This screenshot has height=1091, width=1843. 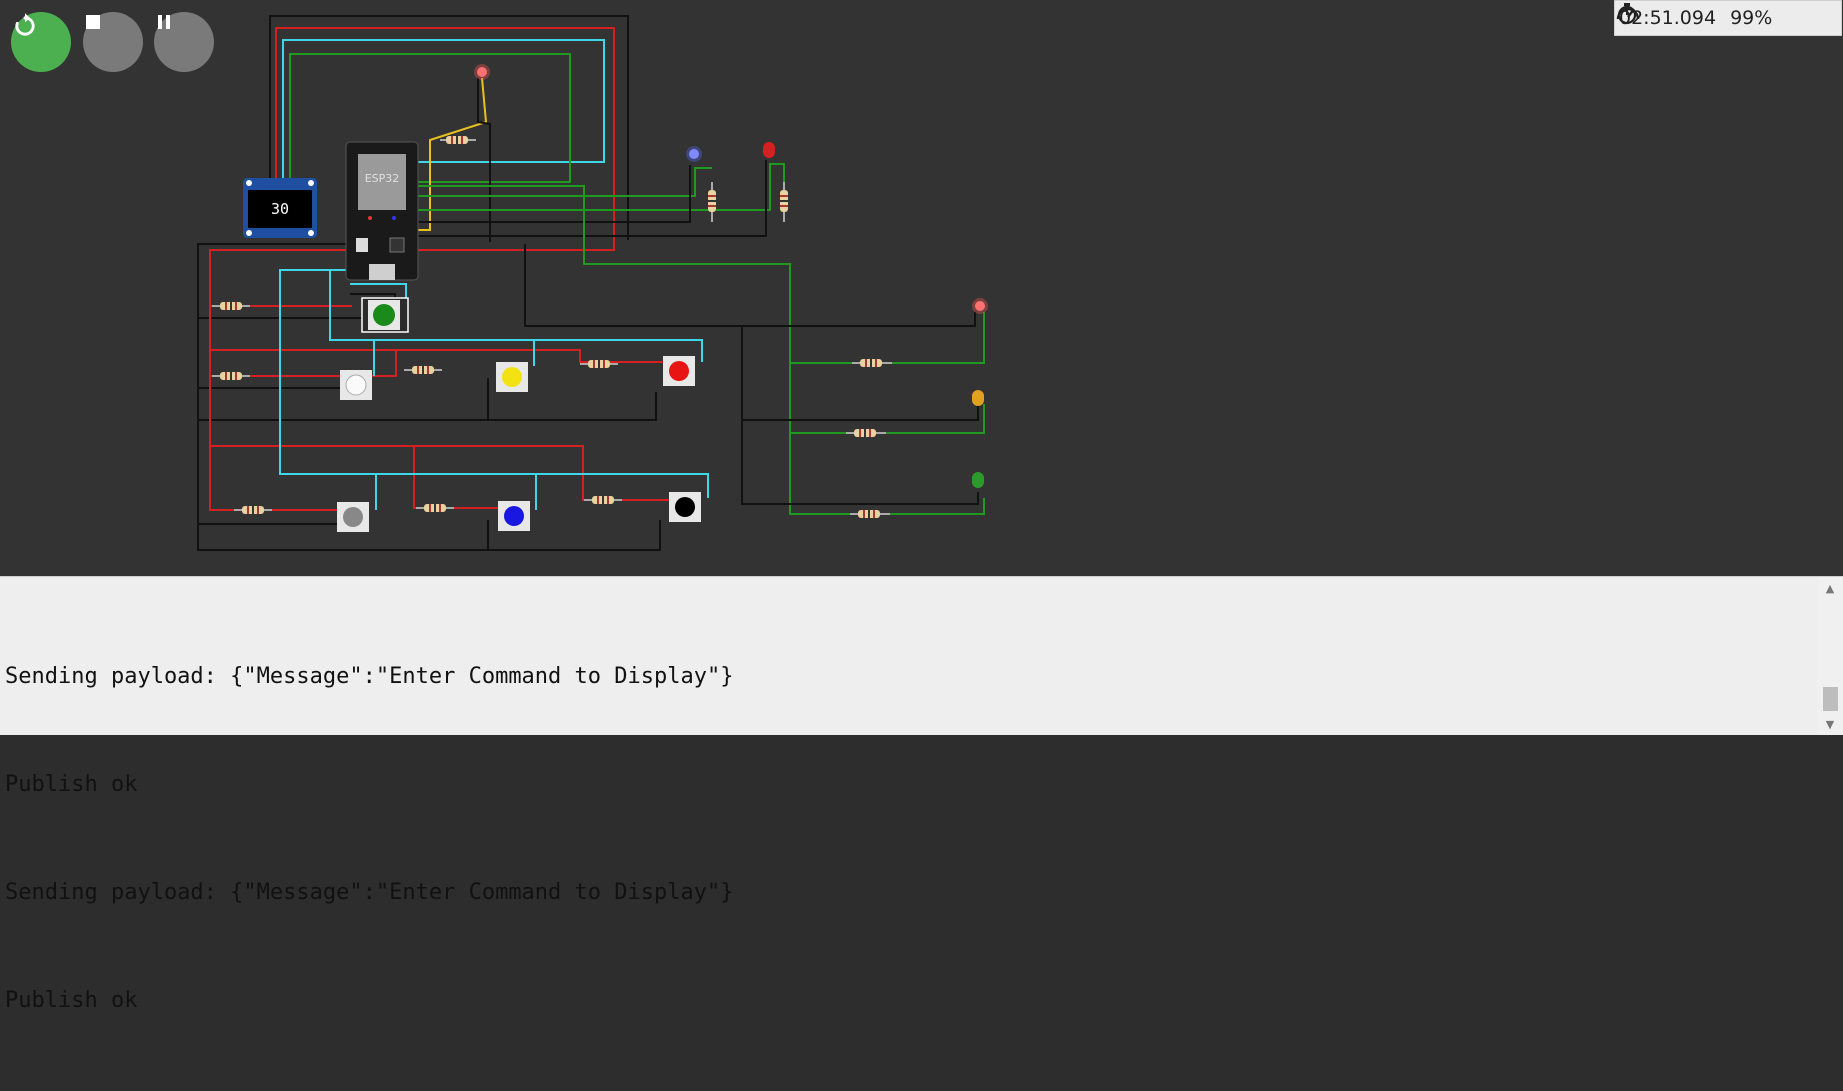 What do you see at coordinates (514, 516) in the screenshot?
I see `pushbutton-blue` at bounding box center [514, 516].